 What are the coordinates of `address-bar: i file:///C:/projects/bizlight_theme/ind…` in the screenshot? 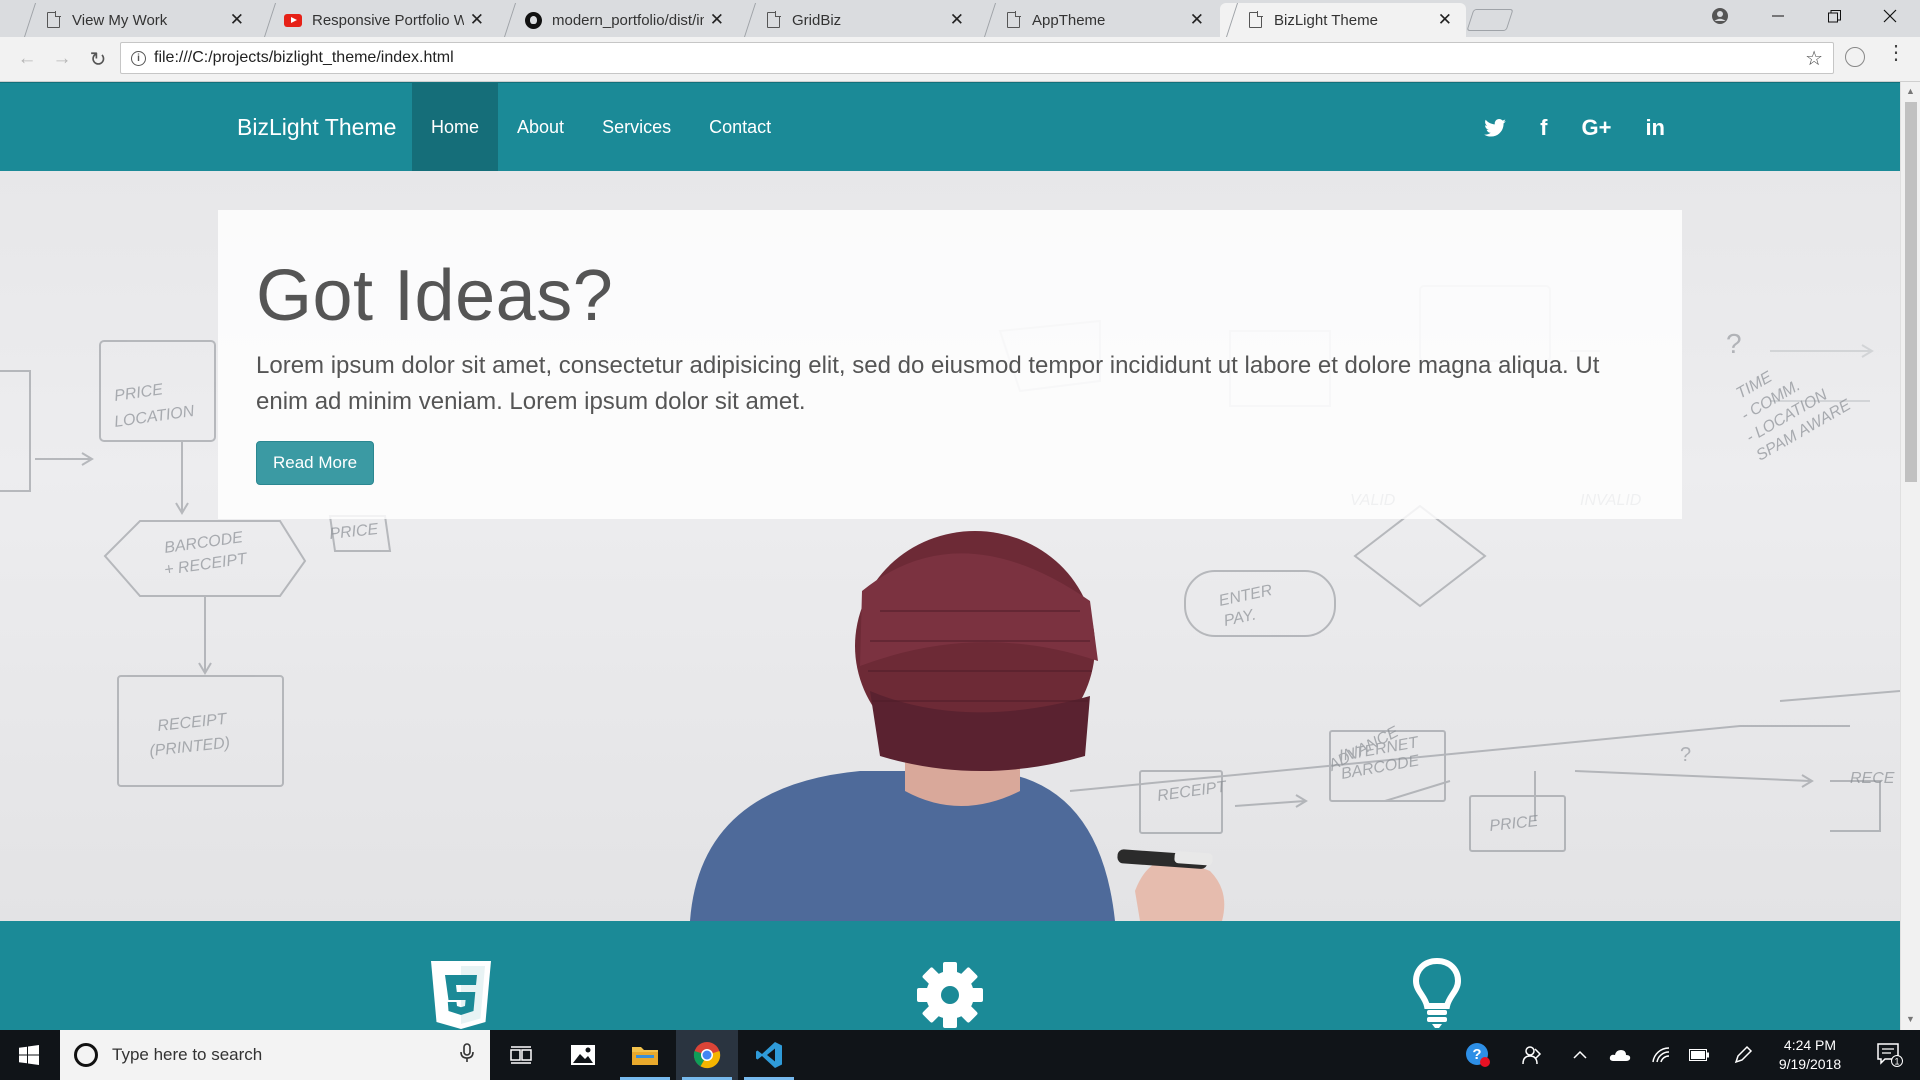 It's located at (977, 58).